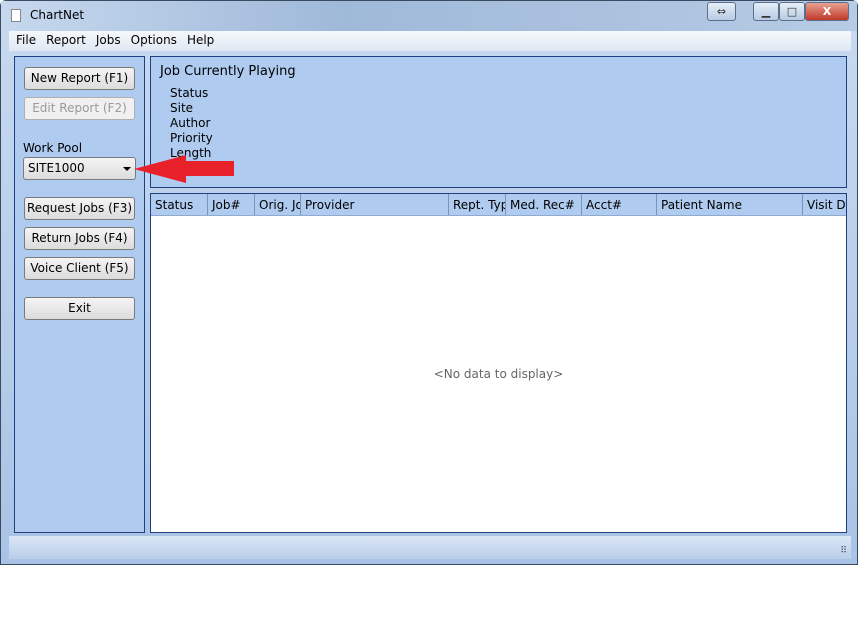 The width and height of the screenshot is (858, 625). Describe the element at coordinates (179, 204) in the screenshot. I see `col-status: Status` at that location.